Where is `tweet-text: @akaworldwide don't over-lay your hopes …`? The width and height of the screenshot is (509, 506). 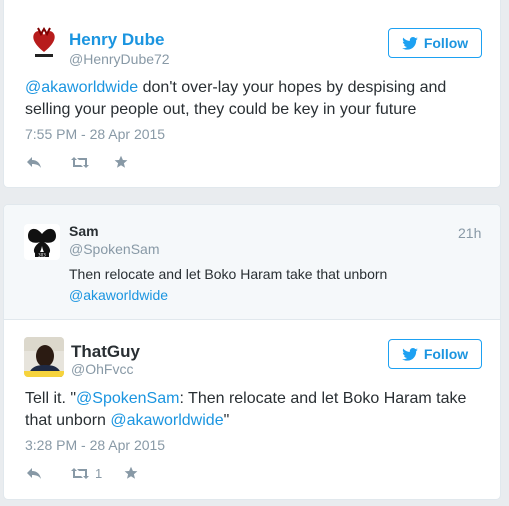 tweet-text: @akaworldwide don't over-lay your hopes … is located at coordinates (257, 99).